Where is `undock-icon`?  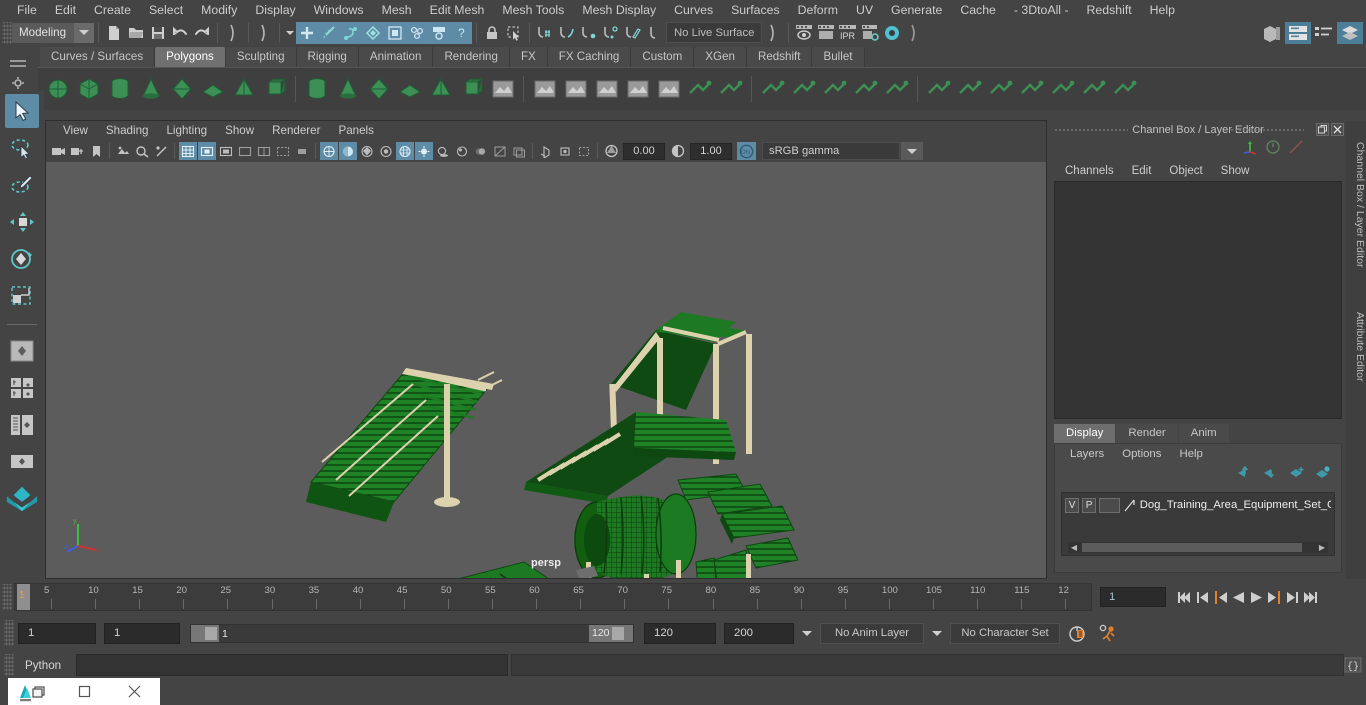 undock-icon is located at coordinates (1322, 129).